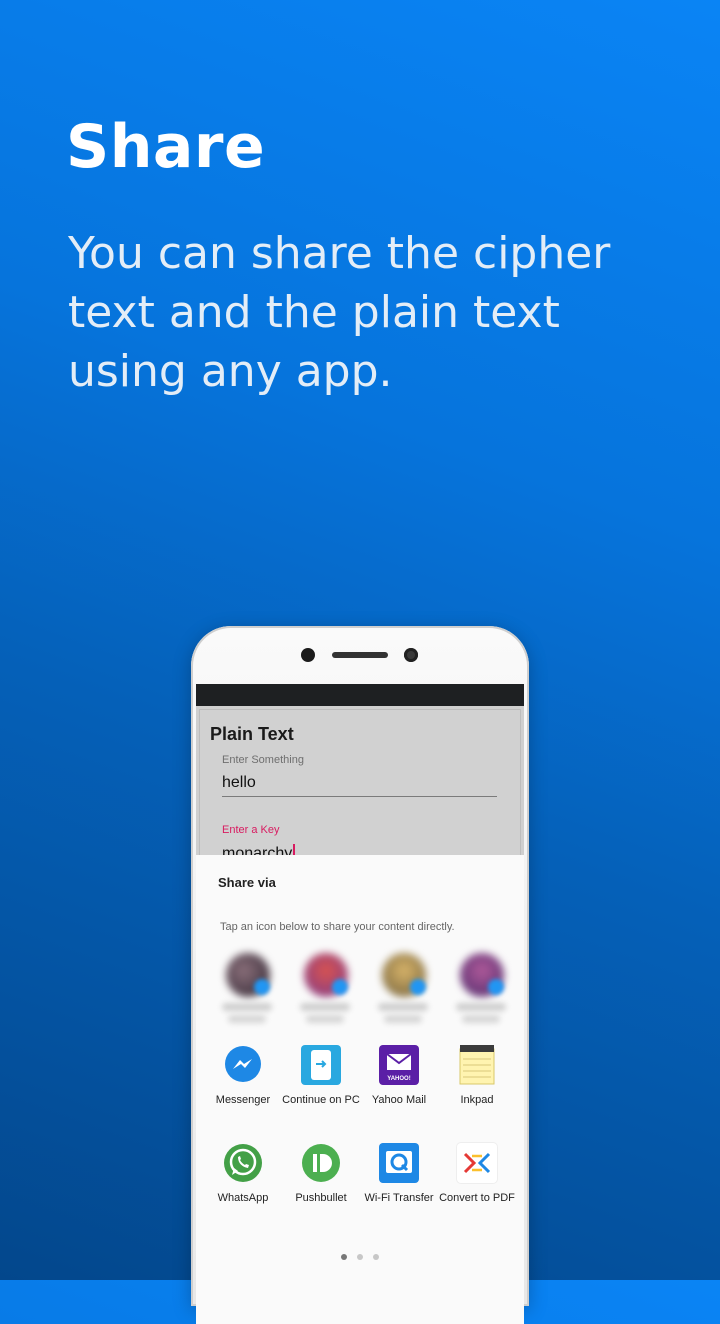 The width and height of the screenshot is (720, 1324). I want to click on share-title: Share via, so click(247, 882).